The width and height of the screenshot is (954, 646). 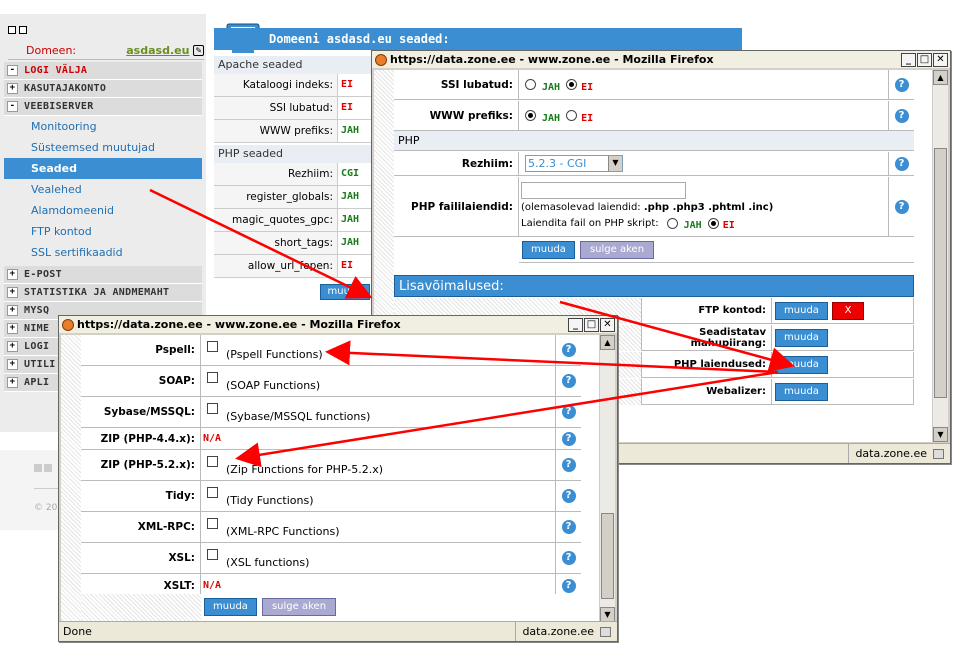 What do you see at coordinates (848, 310) in the screenshot?
I see `delete-button: X` at bounding box center [848, 310].